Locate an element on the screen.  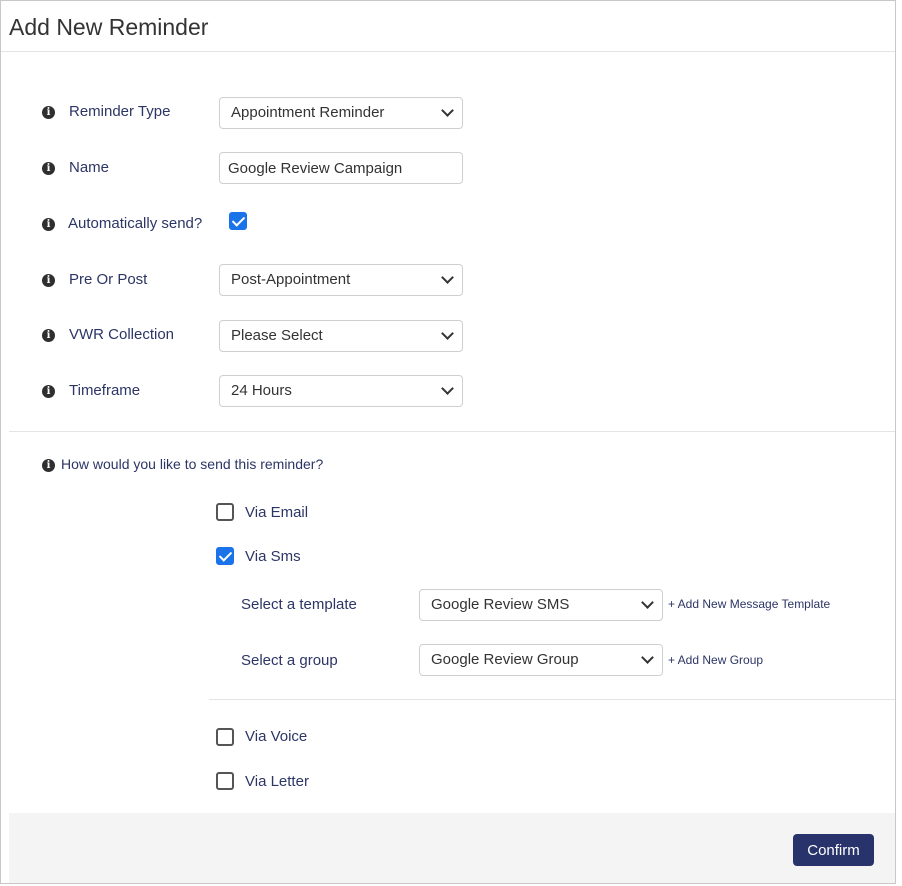
timeframe-select: 24 Hours is located at coordinates (341, 391).